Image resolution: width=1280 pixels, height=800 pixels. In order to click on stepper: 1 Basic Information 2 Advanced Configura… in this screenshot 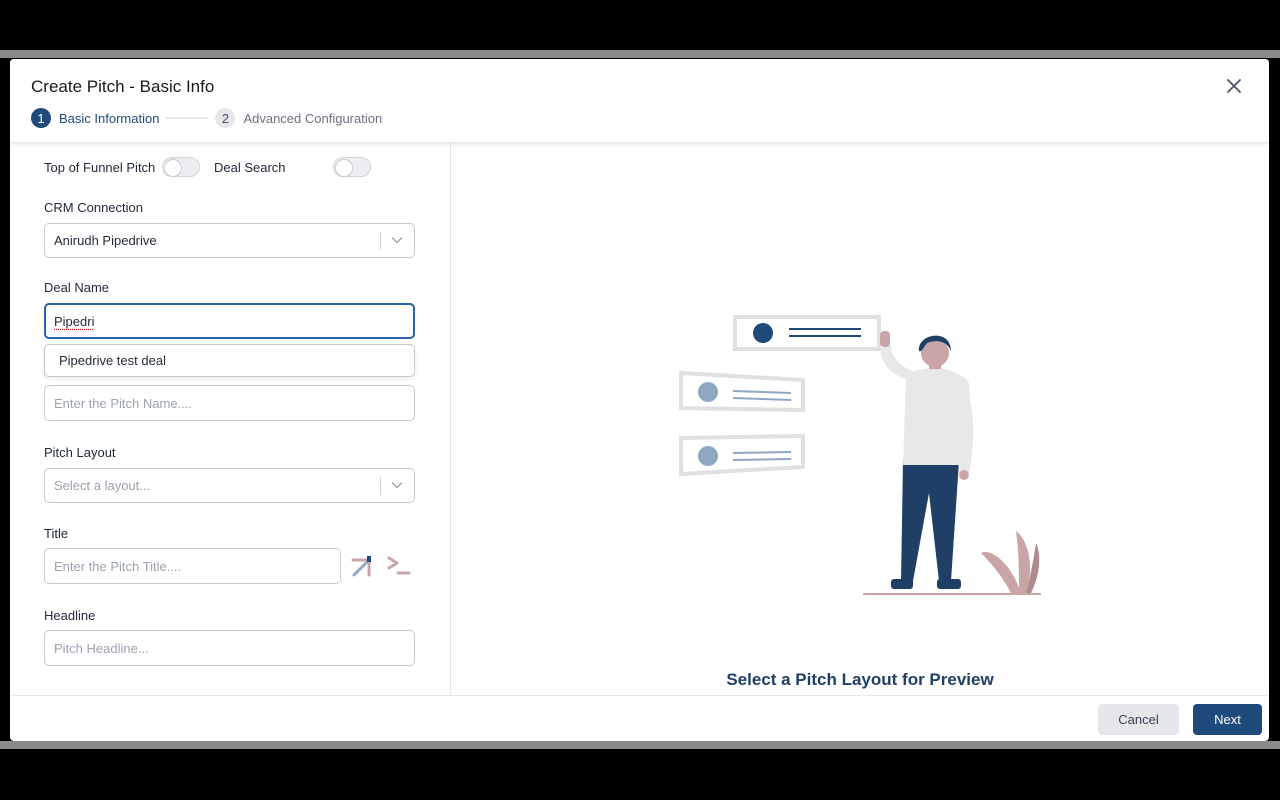, I will do `click(206, 118)`.